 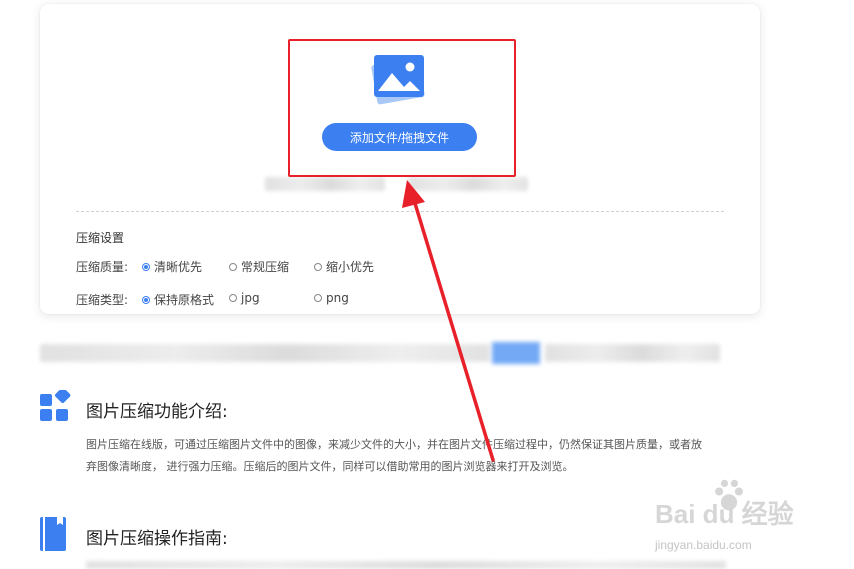 I want to click on quality-label: 压缩质量:, so click(x=102, y=267).